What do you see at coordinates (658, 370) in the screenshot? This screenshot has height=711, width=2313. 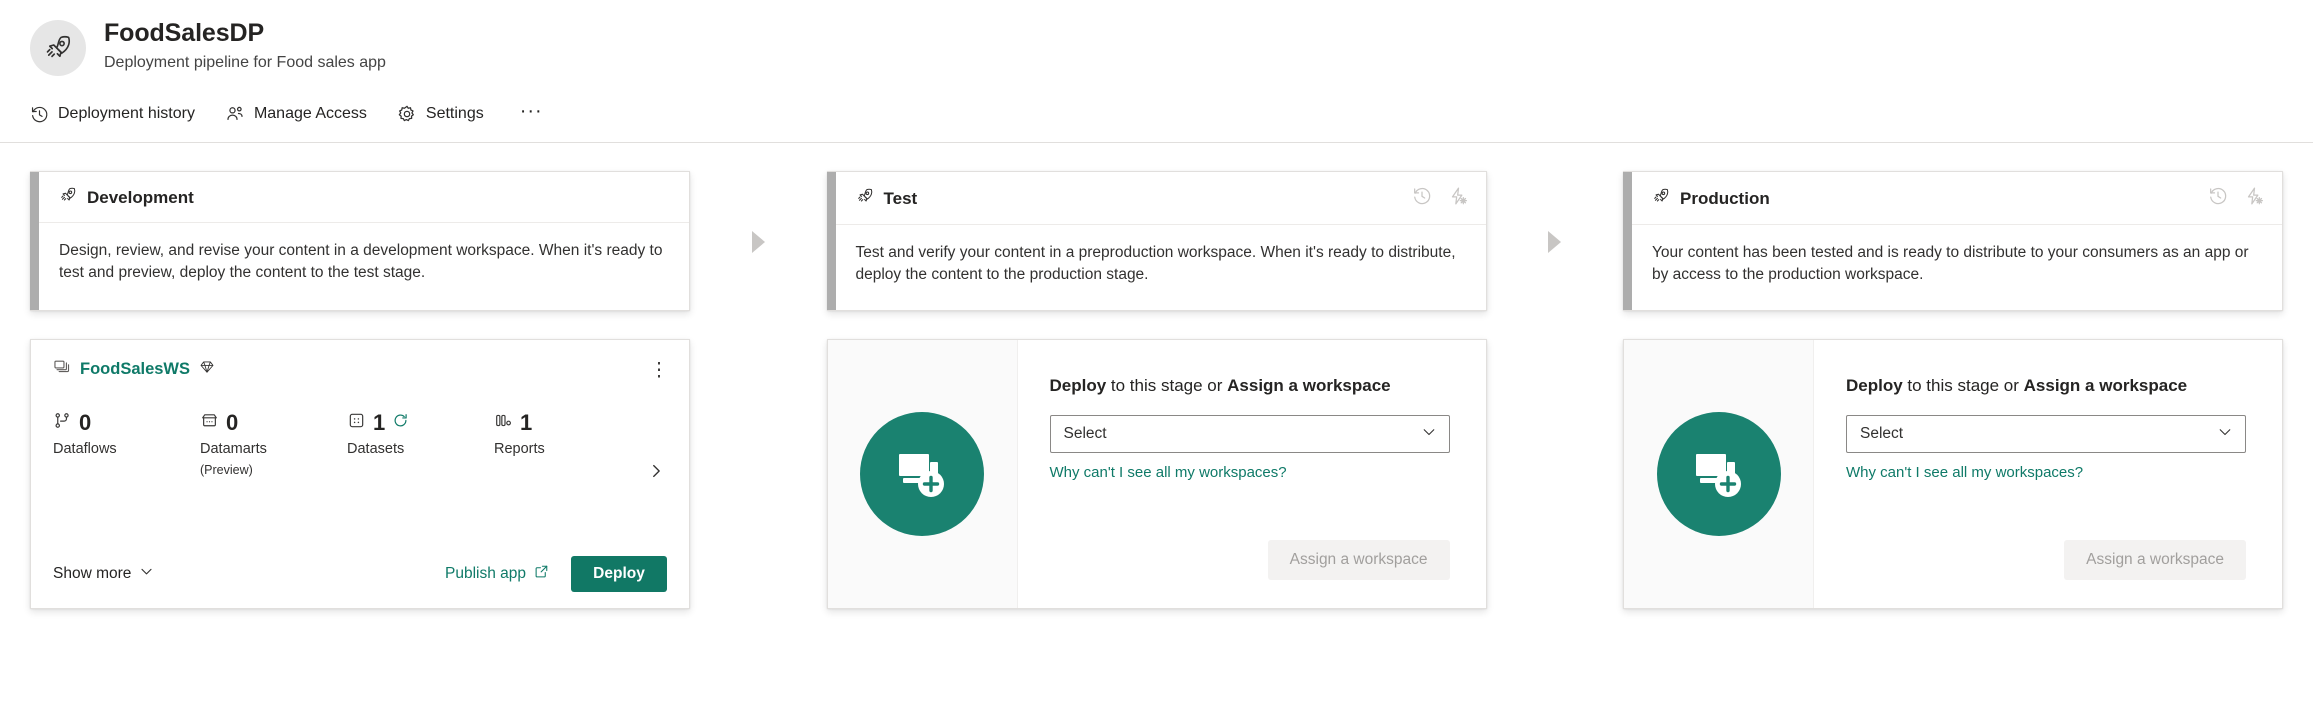 I see `workspace-more-menu: ⋮` at bounding box center [658, 370].